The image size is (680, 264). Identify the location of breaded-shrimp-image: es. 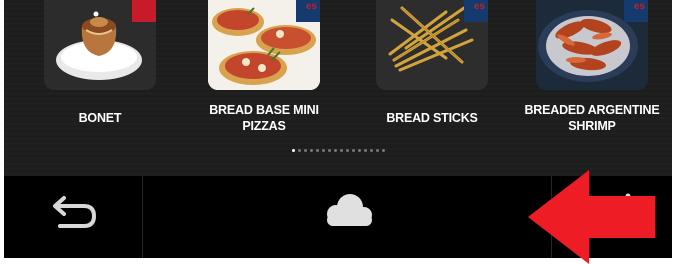
(592, 45).